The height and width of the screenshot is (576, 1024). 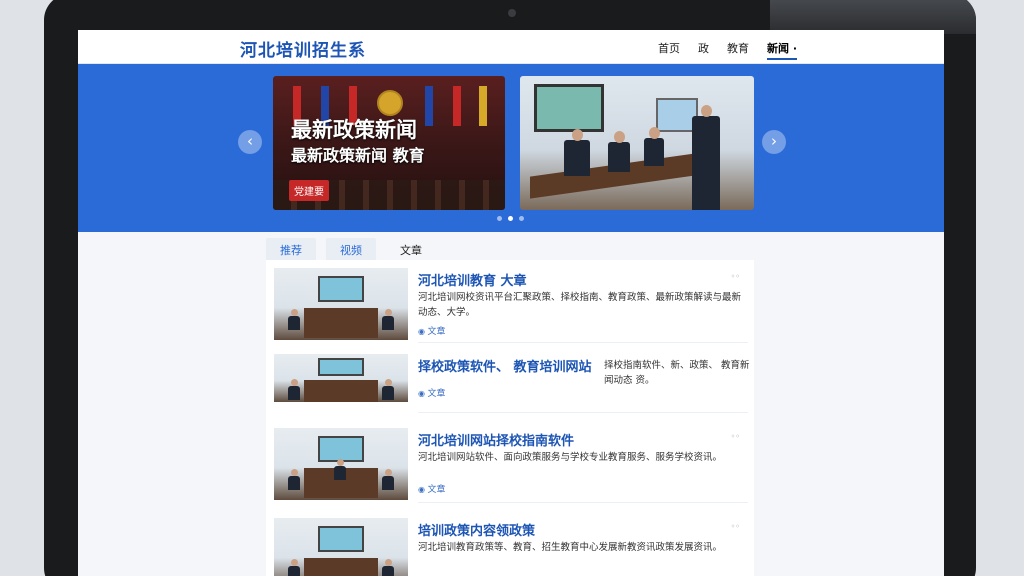 I want to click on article-summary: 择校指南软件、新、政策、 教育新闻动态 资。, so click(x=677, y=373).